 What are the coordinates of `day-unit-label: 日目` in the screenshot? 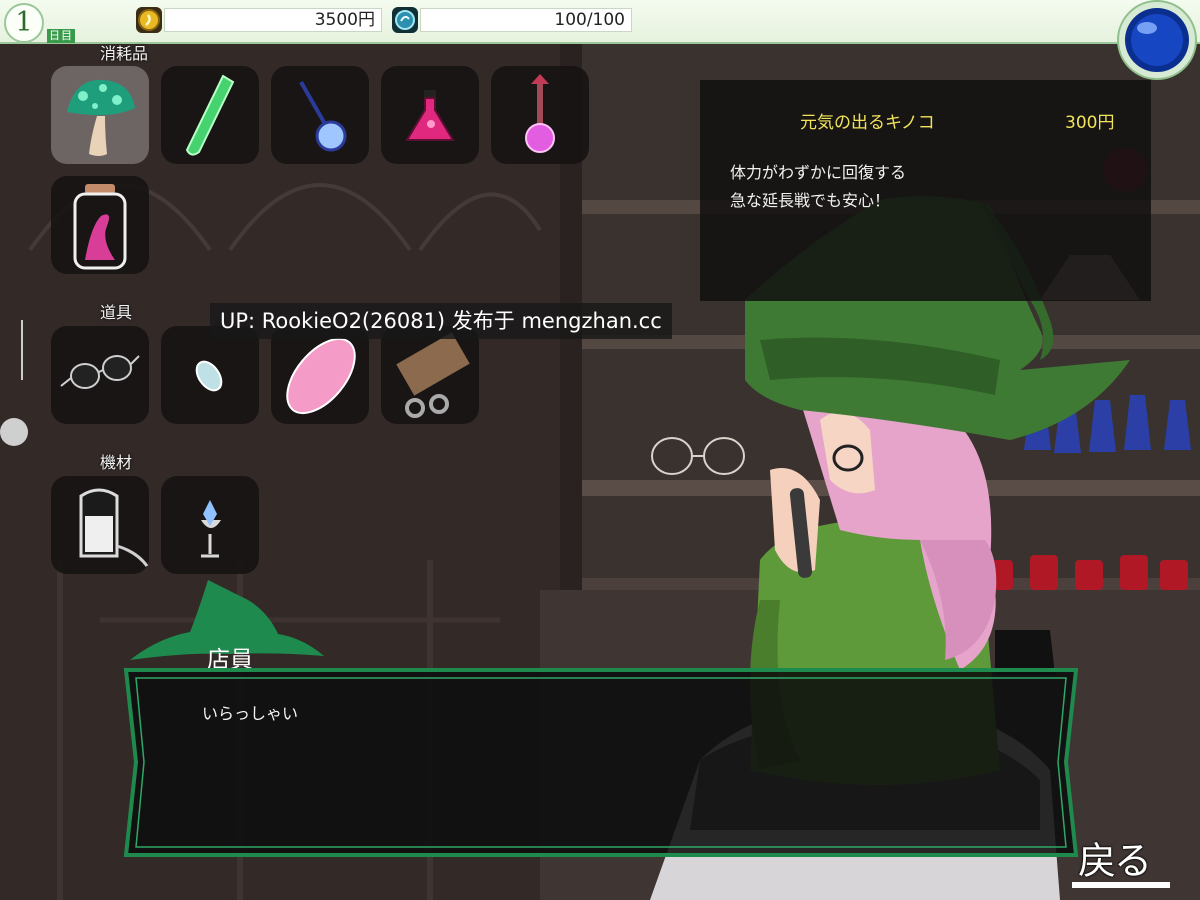 It's located at (61, 36).